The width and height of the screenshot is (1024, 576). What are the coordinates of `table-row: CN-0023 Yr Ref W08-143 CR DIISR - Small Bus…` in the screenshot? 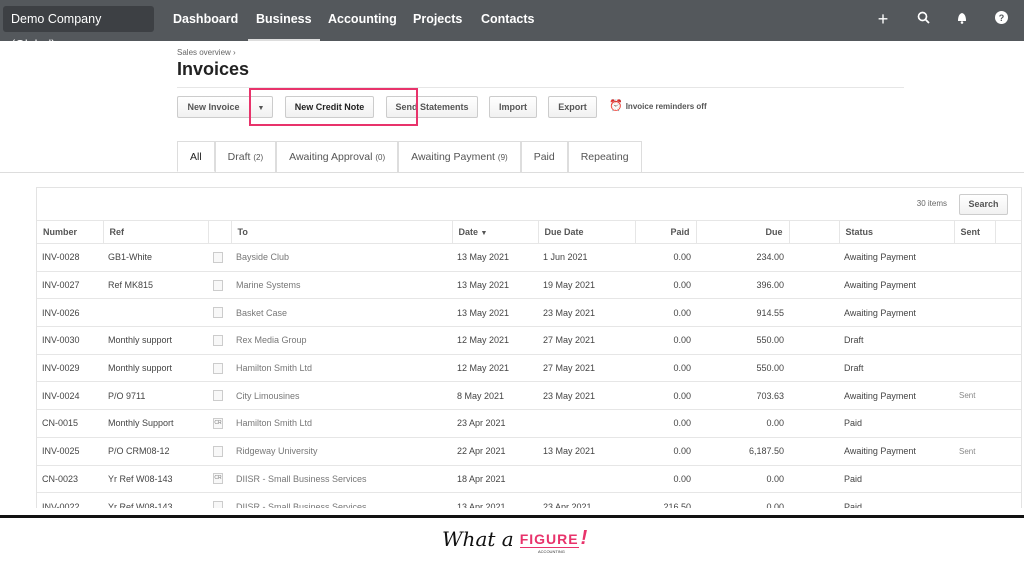 It's located at (529, 479).